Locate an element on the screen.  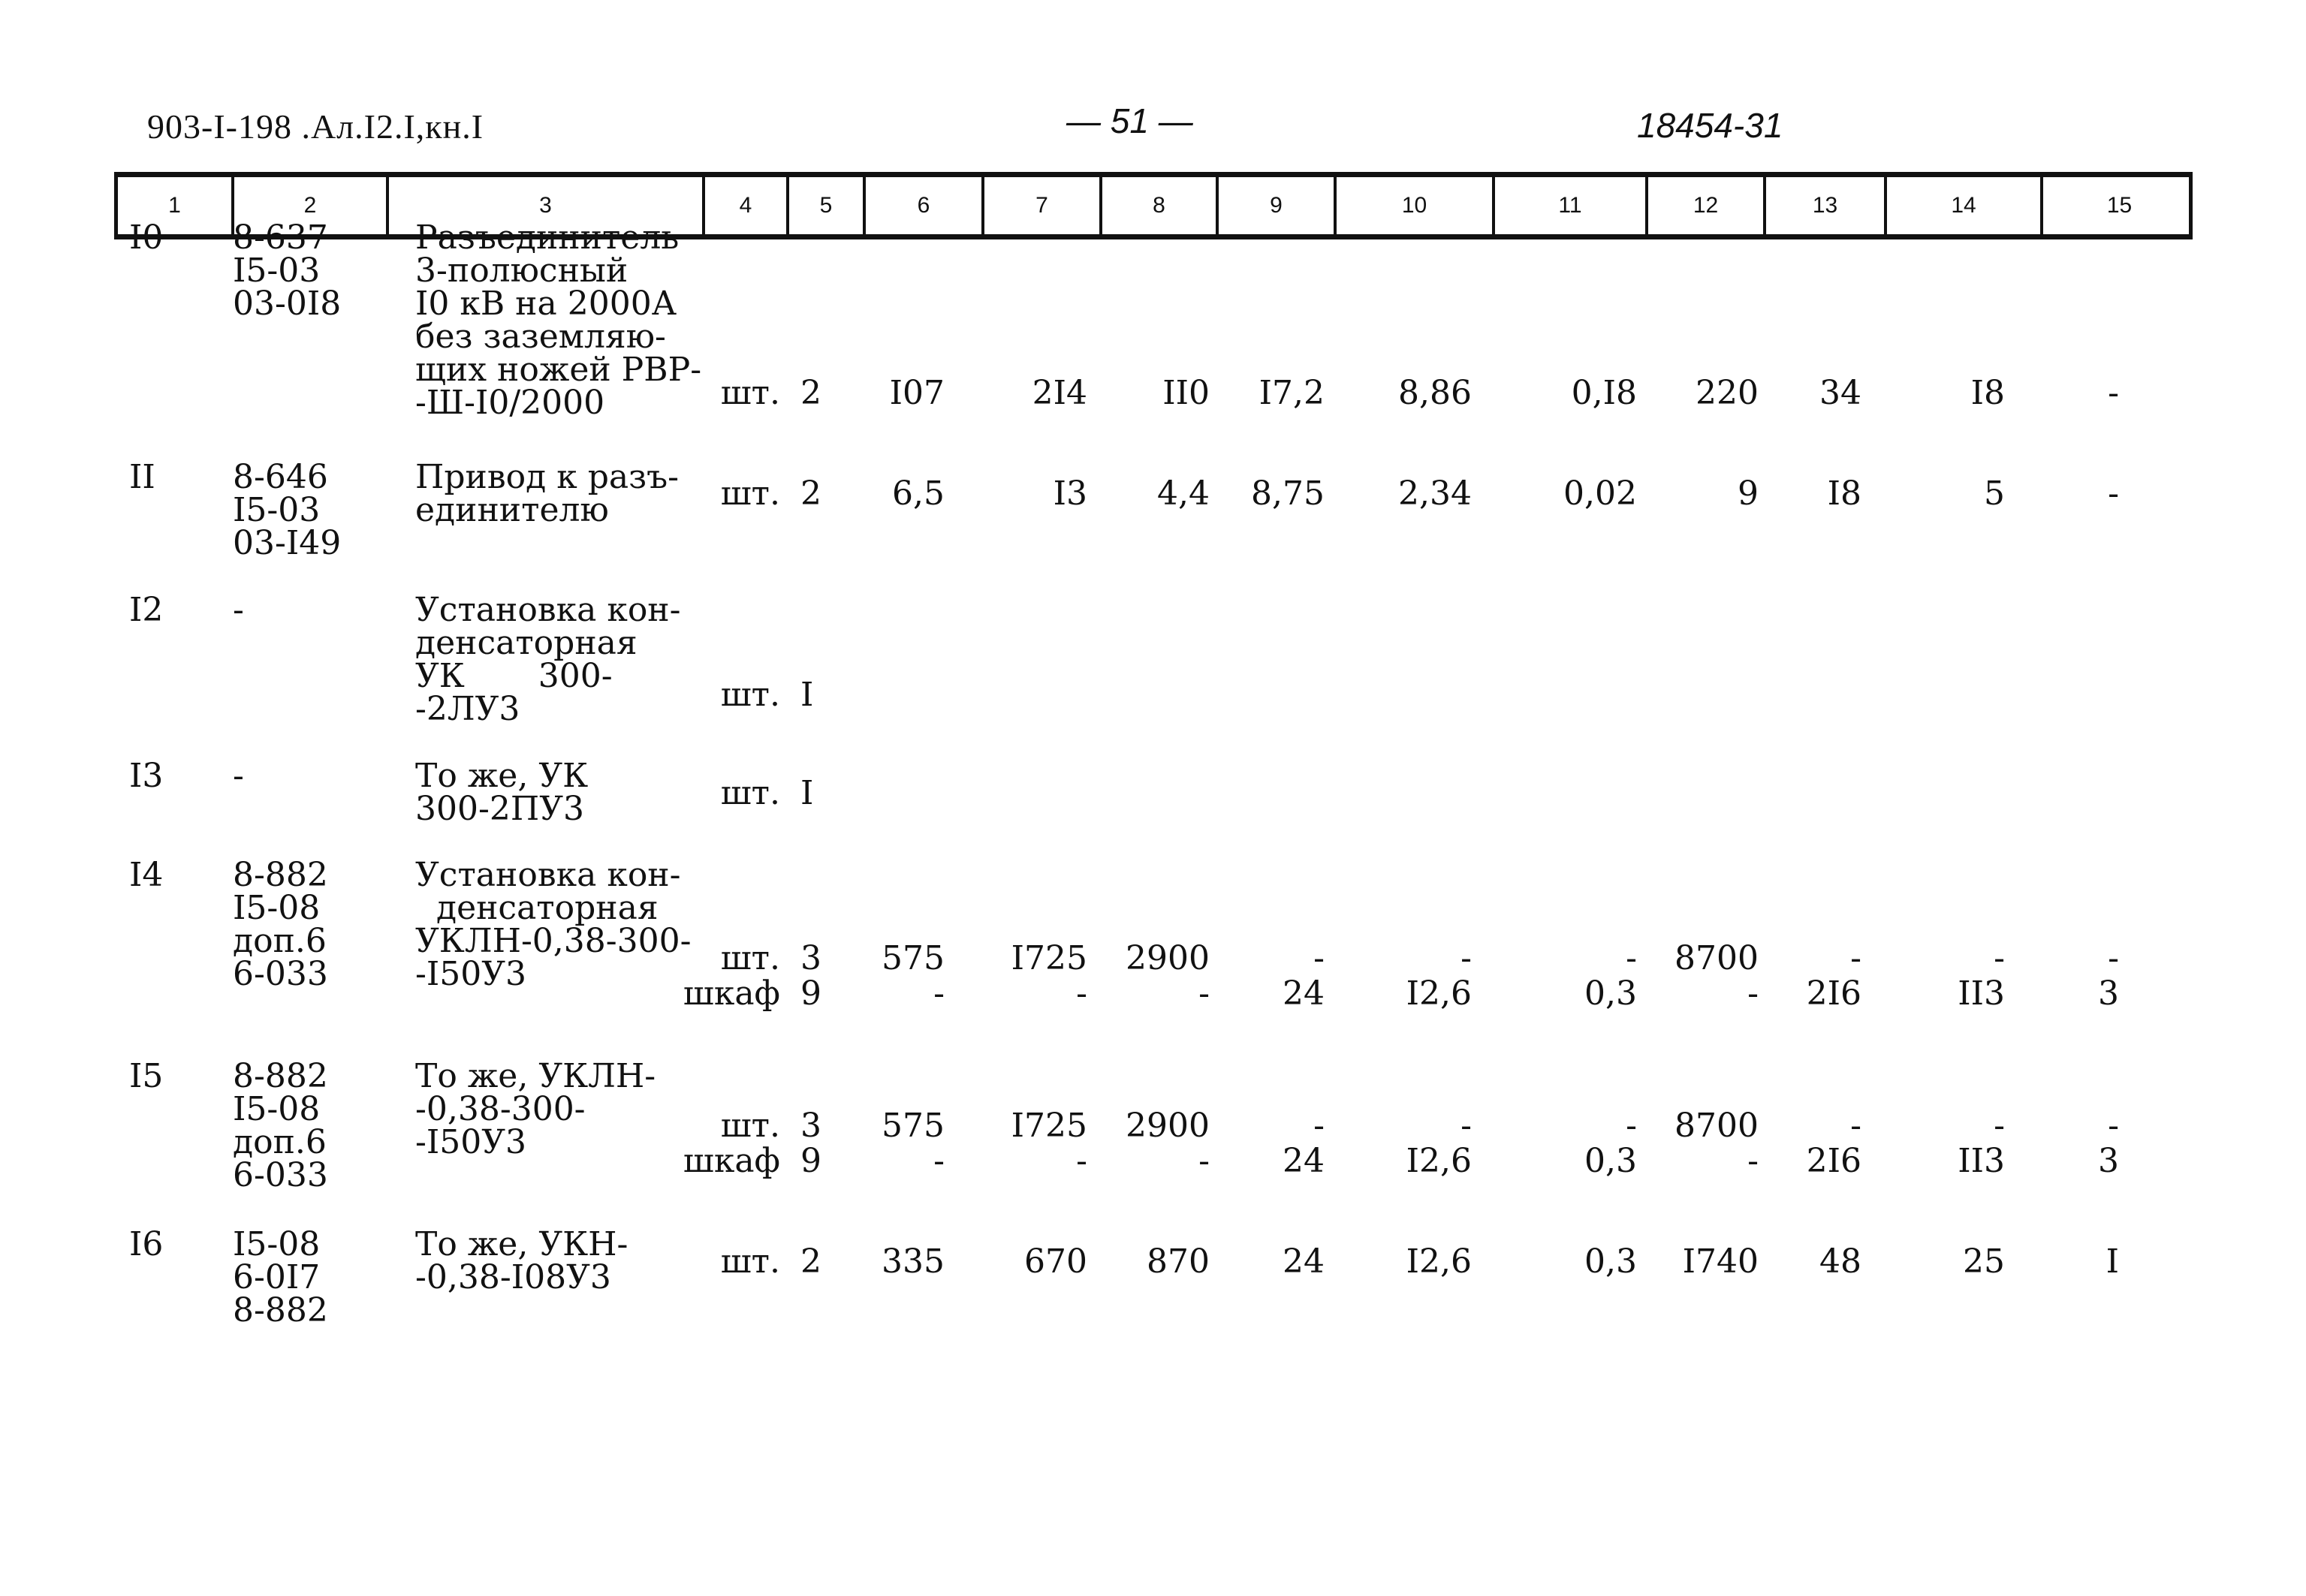
sheet-code: 18454-31 is located at coordinates (1710, 125).